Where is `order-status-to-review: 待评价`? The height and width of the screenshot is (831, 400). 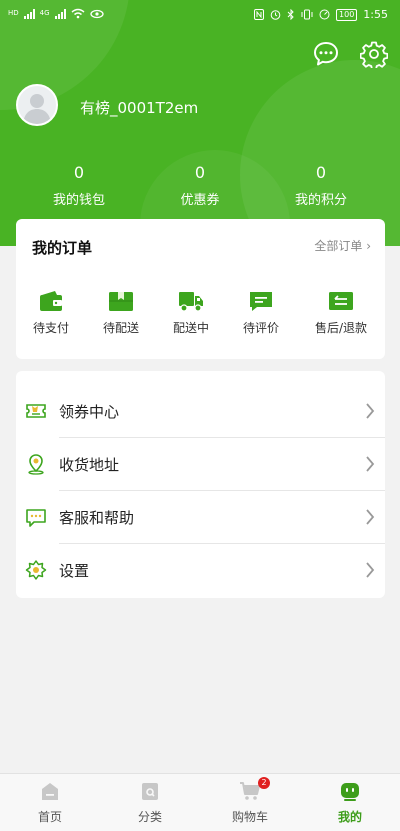
order-status-to-review: 待评价 is located at coordinates (261, 312).